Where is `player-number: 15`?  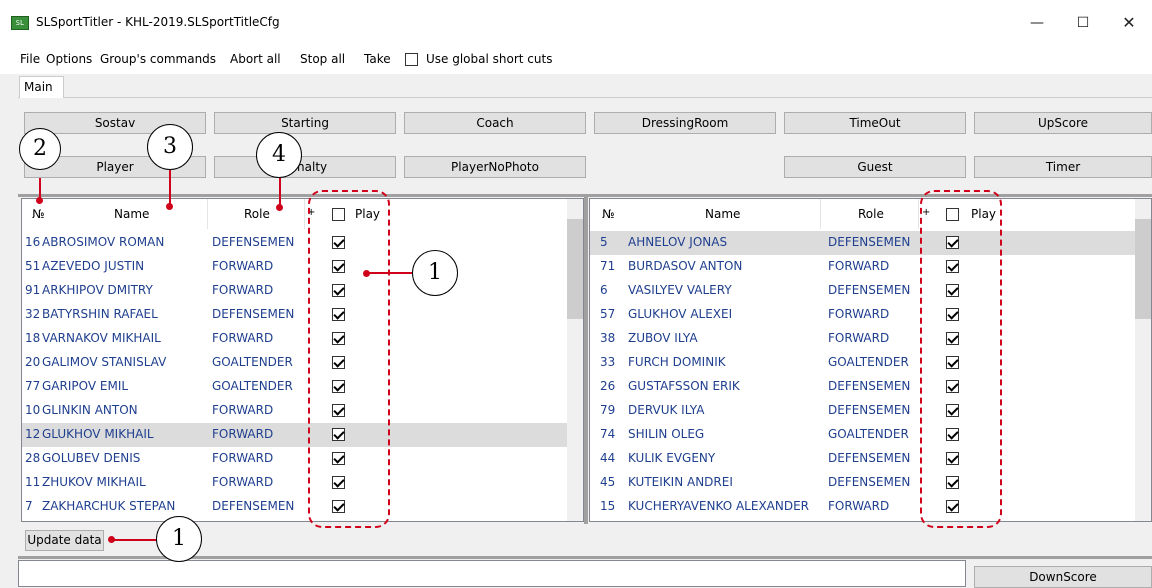 player-number: 15 is located at coordinates (608, 506).